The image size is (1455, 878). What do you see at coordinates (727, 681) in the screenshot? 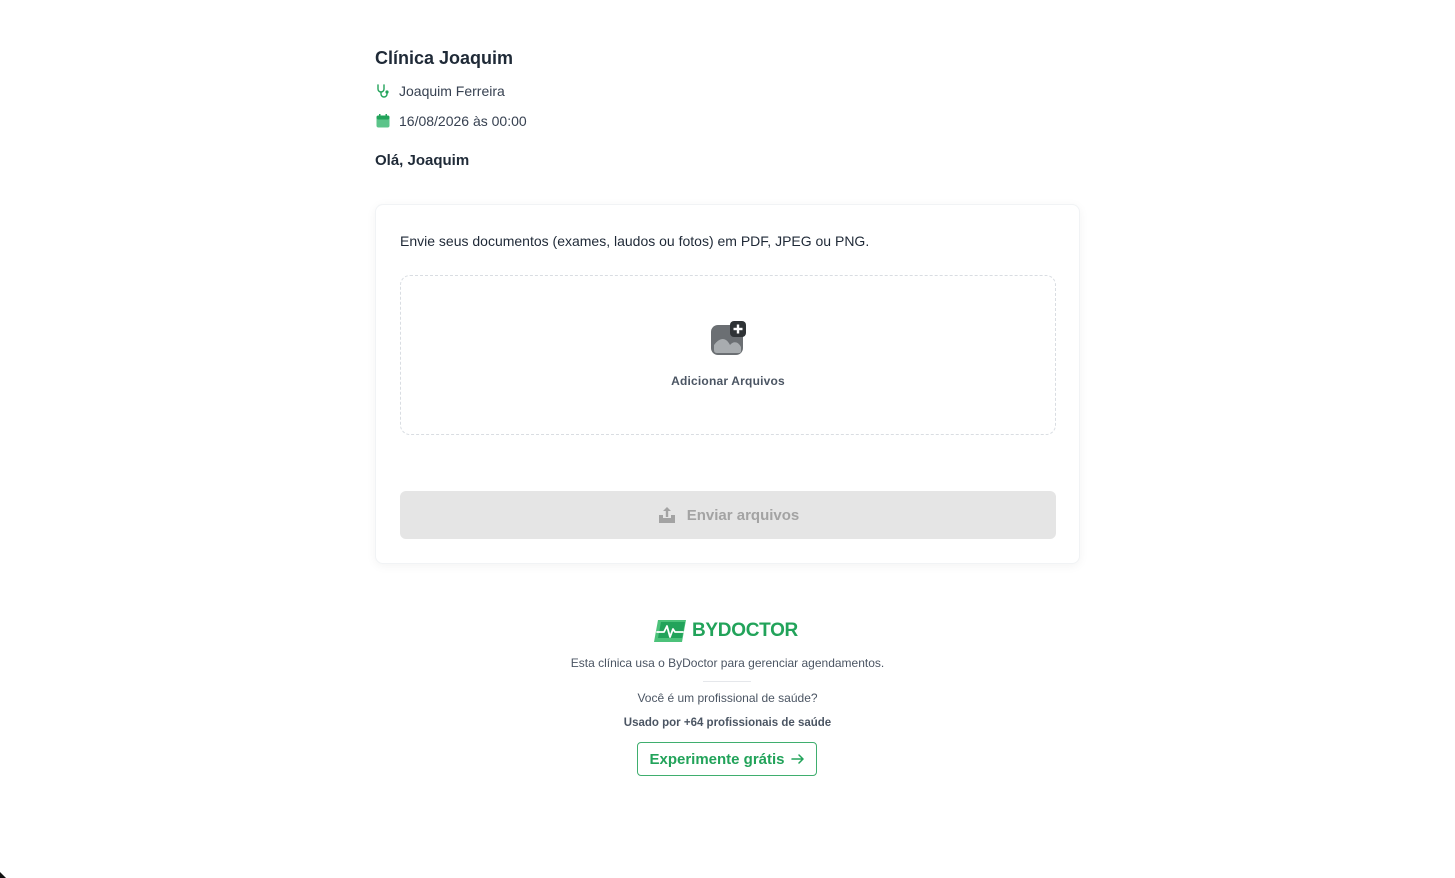
I see `footer-divider` at bounding box center [727, 681].